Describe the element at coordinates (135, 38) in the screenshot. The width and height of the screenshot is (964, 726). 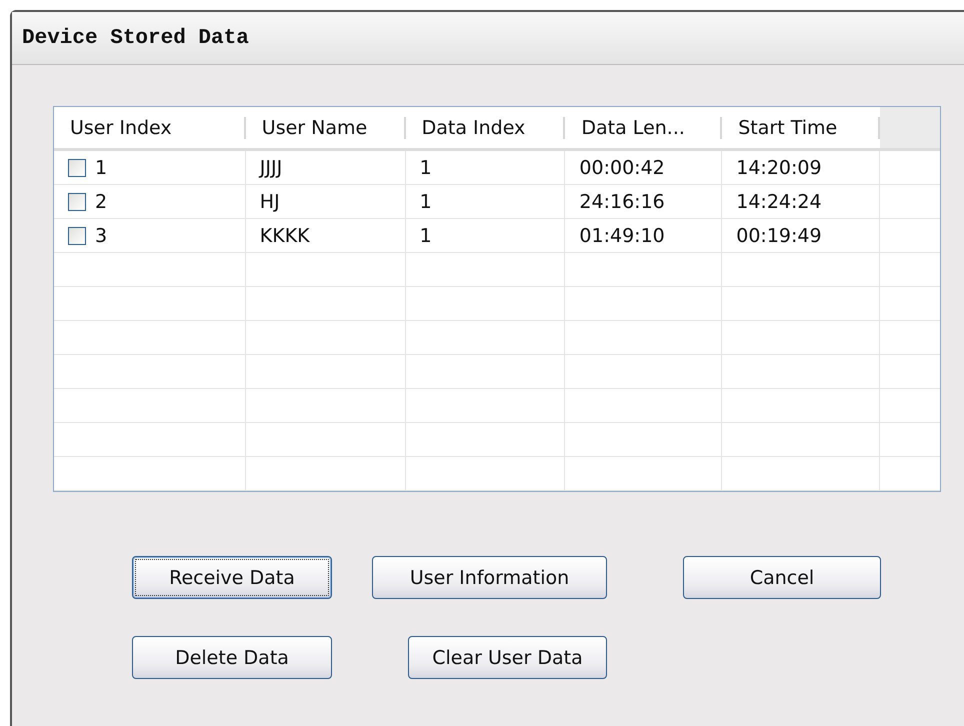
I see `window-title: Device Stored Data` at that location.